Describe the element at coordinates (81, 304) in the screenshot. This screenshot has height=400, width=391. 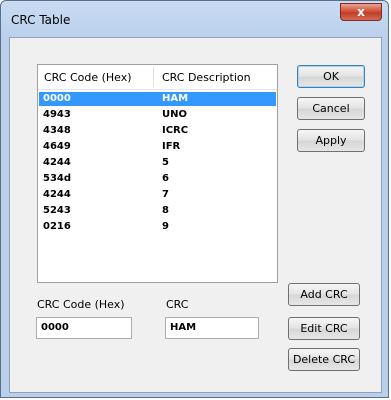
I see `crc-code-label: CRC Code (Hex)` at that location.